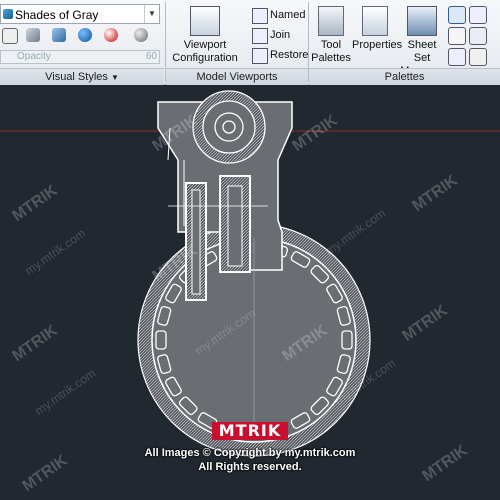 Image resolution: width=500 pixels, height=500 pixels. I want to click on properties-icon, so click(375, 21).